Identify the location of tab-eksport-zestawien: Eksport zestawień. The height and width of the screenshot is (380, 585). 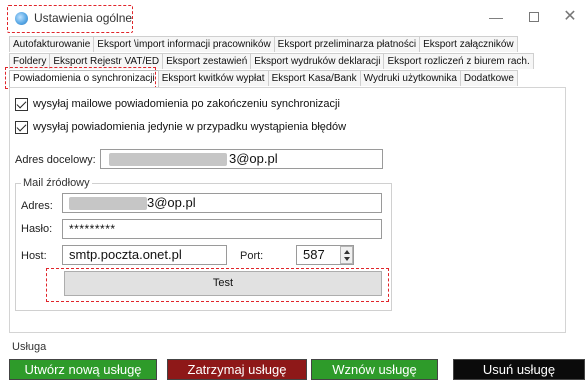
(207, 61).